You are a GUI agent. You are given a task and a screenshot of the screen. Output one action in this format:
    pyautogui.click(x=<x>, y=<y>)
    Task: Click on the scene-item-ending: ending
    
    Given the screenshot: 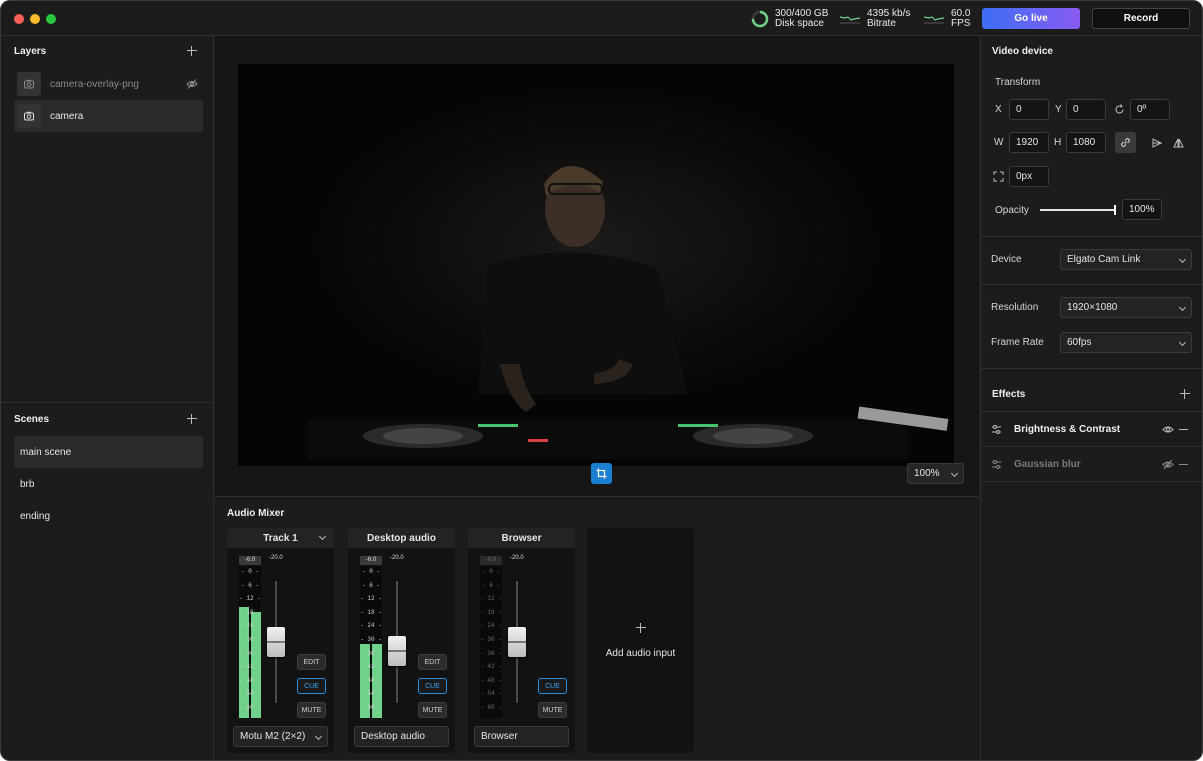 What is the action you would take?
    pyautogui.click(x=108, y=516)
    